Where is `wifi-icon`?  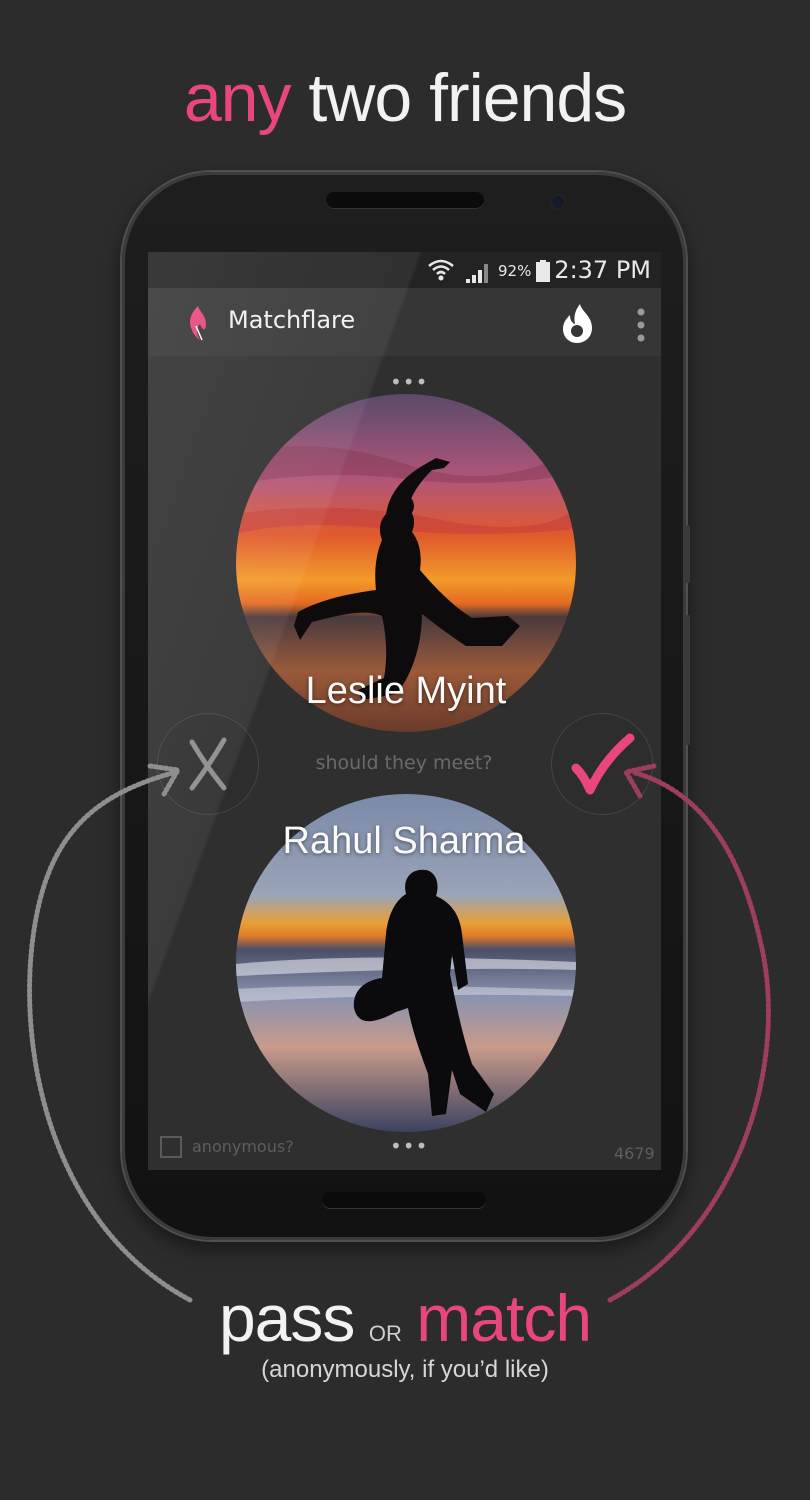 wifi-icon is located at coordinates (441, 272).